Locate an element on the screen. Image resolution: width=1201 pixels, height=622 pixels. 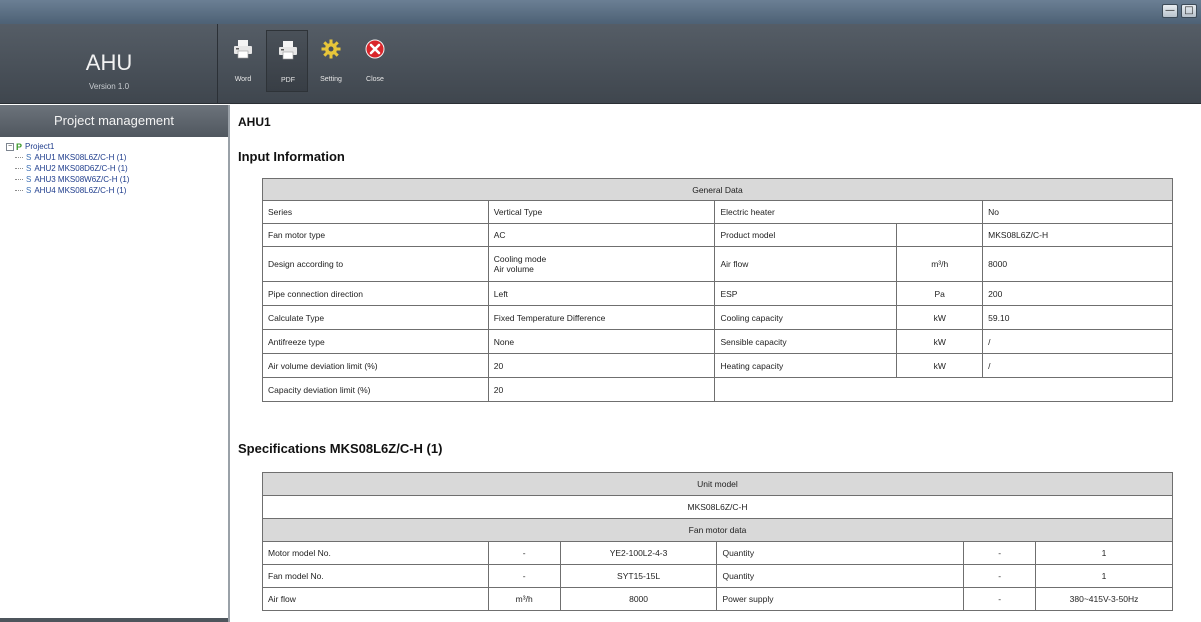
app-name: AHU is located at coordinates (109, 62).